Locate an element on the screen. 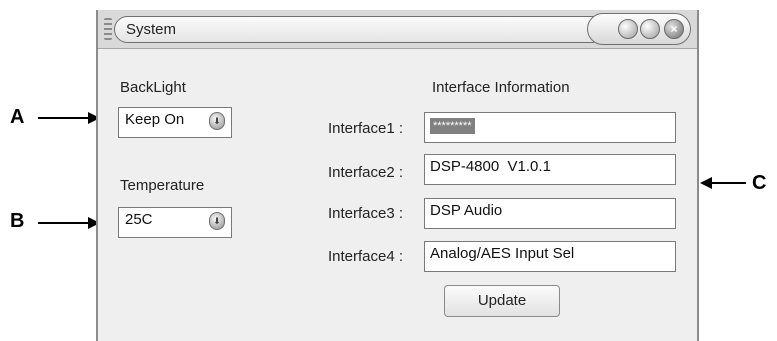 This screenshot has height=341, width=777. callout-c-label: C is located at coordinates (759, 183).